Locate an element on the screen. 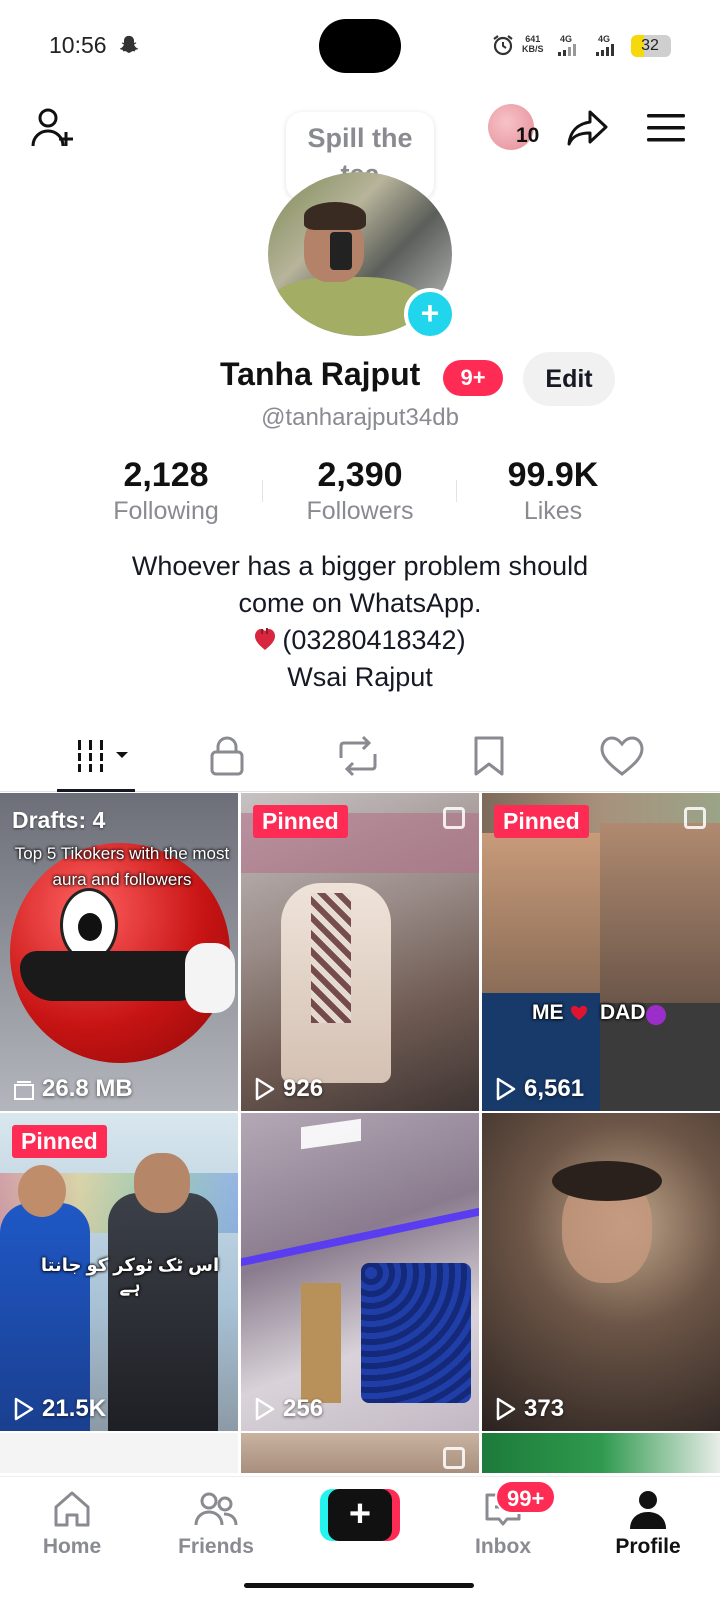 This screenshot has height=1600, width=720. tile-door is located at coordinates (321, 1343).